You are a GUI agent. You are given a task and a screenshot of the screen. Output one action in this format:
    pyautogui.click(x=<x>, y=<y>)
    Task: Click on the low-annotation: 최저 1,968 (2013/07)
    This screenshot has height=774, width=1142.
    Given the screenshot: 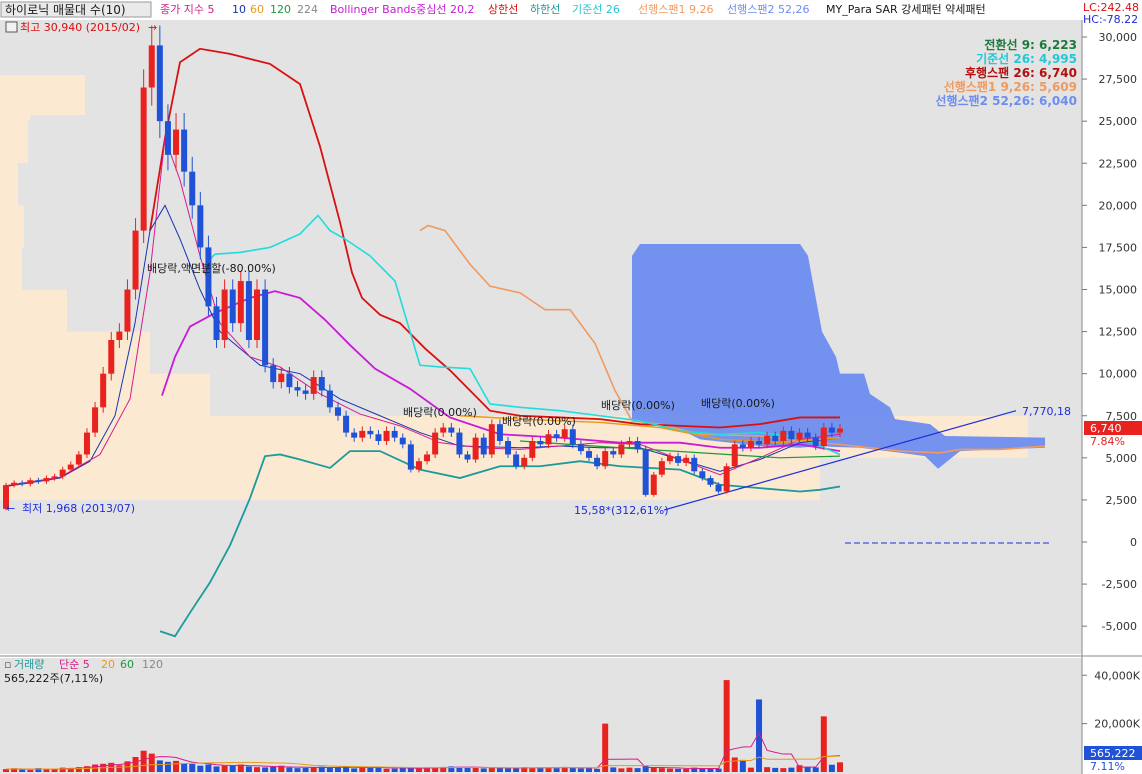 What is the action you would take?
    pyautogui.click(x=78, y=508)
    